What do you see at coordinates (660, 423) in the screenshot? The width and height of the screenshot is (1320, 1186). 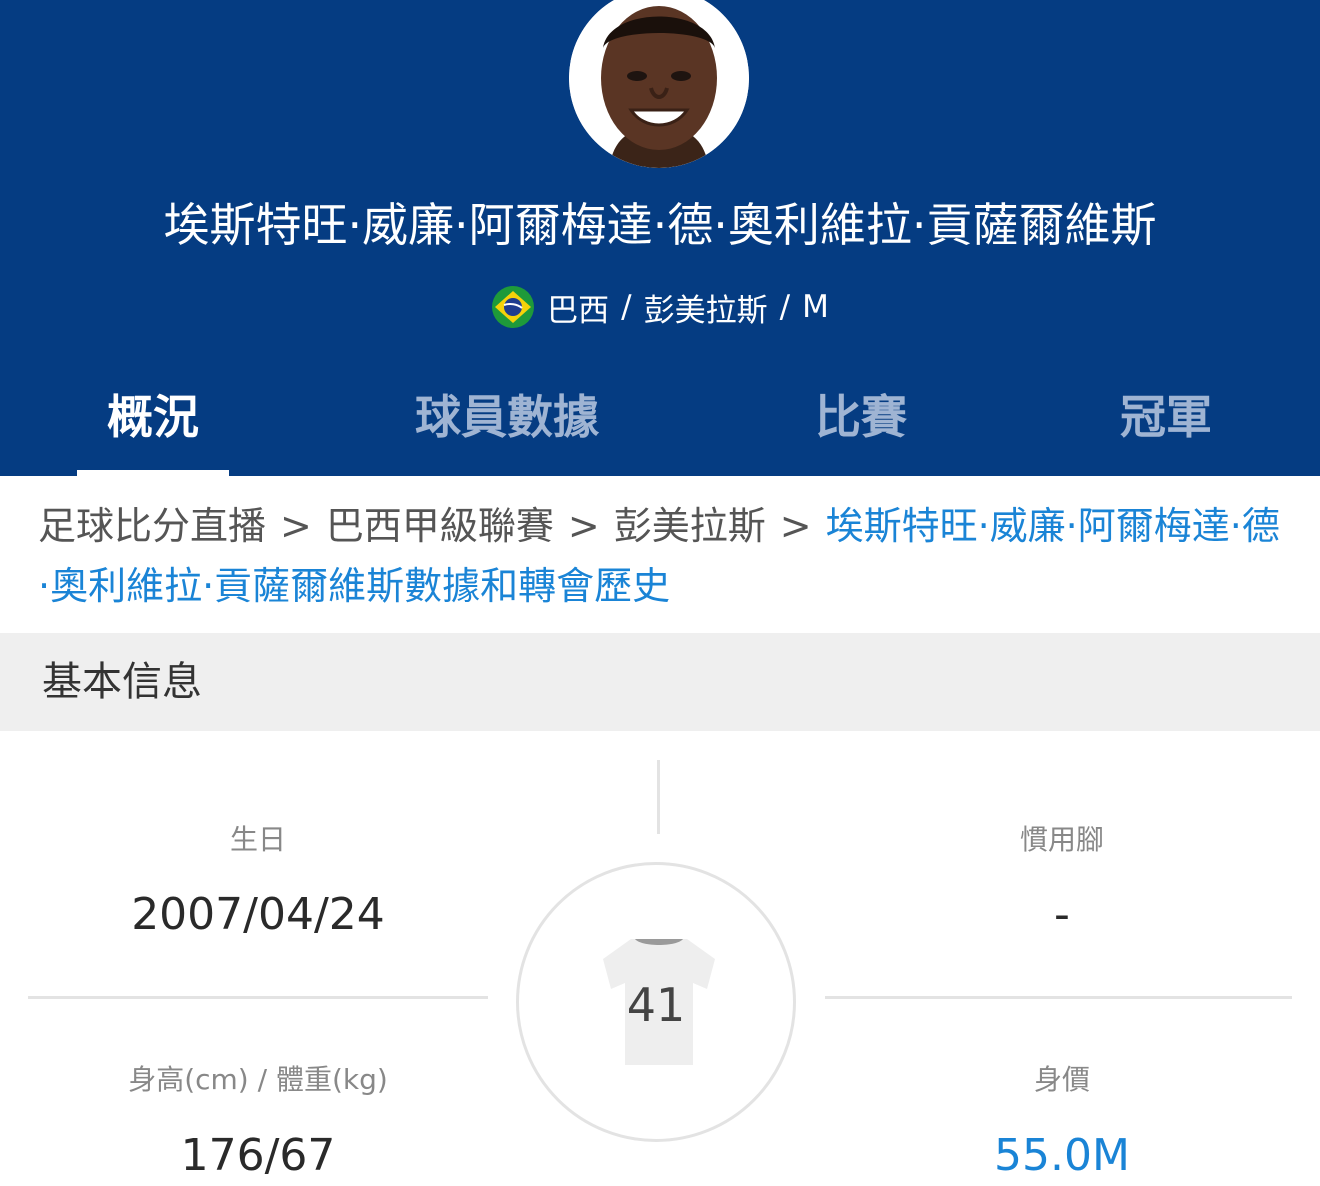 I see `tab-bar: 概況 球員數據 比賽 冠軍` at bounding box center [660, 423].